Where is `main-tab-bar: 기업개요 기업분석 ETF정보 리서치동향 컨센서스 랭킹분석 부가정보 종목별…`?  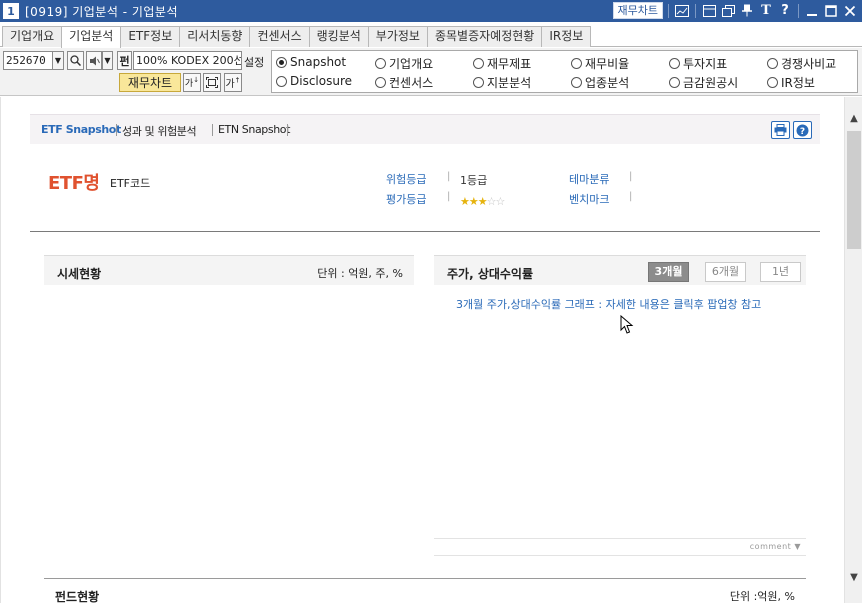 main-tab-bar: 기업개요 기업분석 ETF정보 리서치동향 컨센서스 랭킹분석 부가정보 종목별… is located at coordinates (431, 37).